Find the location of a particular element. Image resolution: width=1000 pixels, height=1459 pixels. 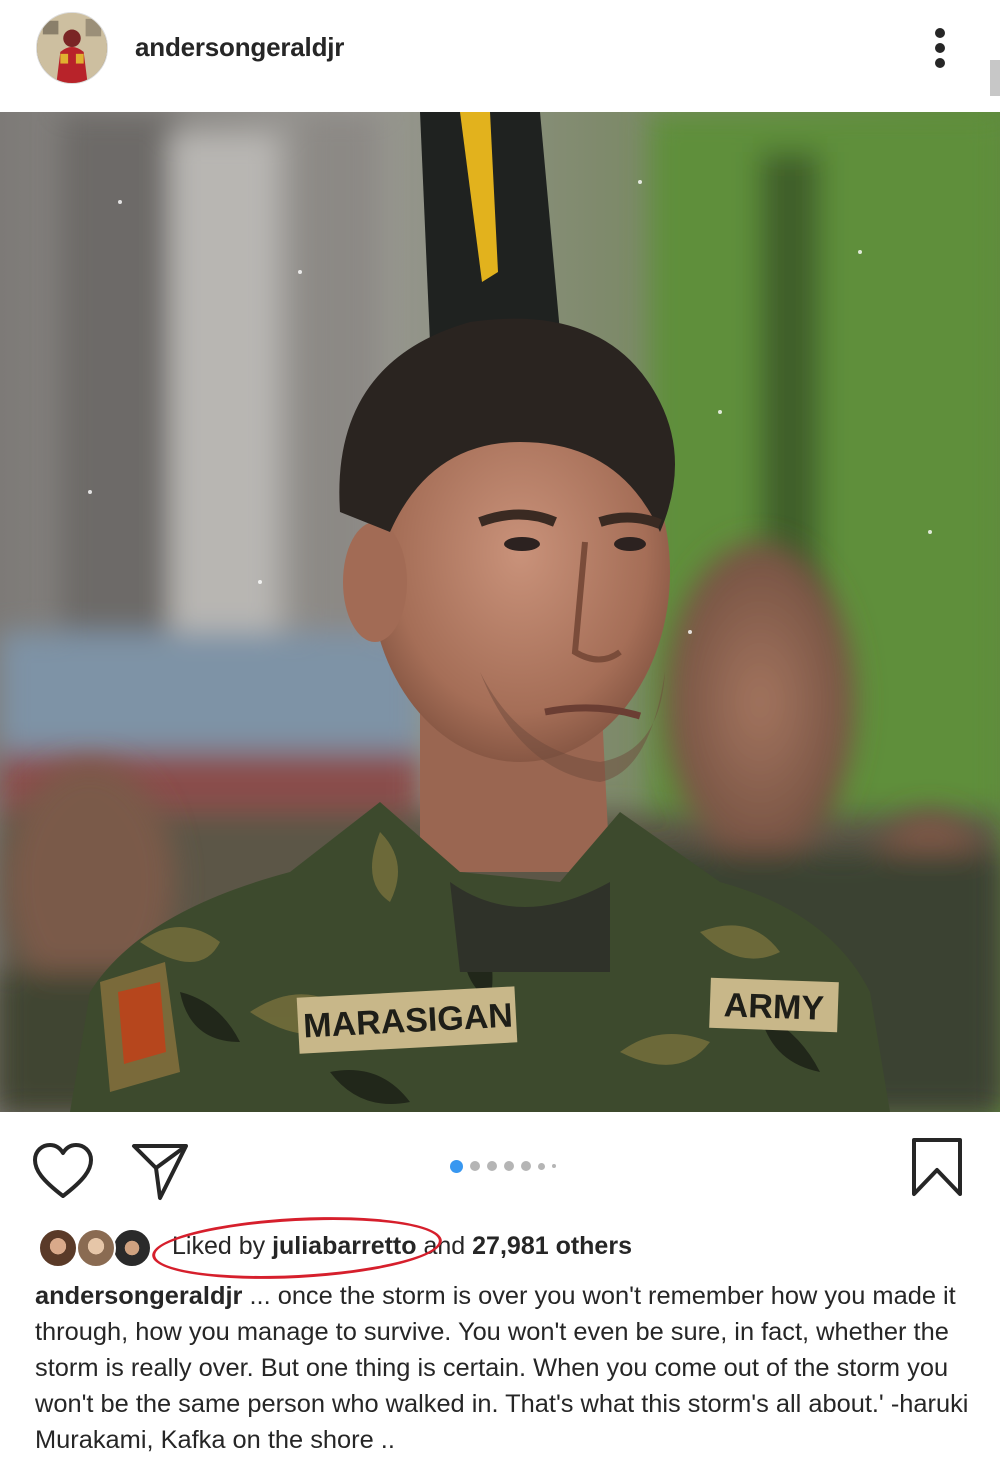

liked-by-text: Liked by juliabarretto and 27,981 others is located at coordinates (402, 1246).